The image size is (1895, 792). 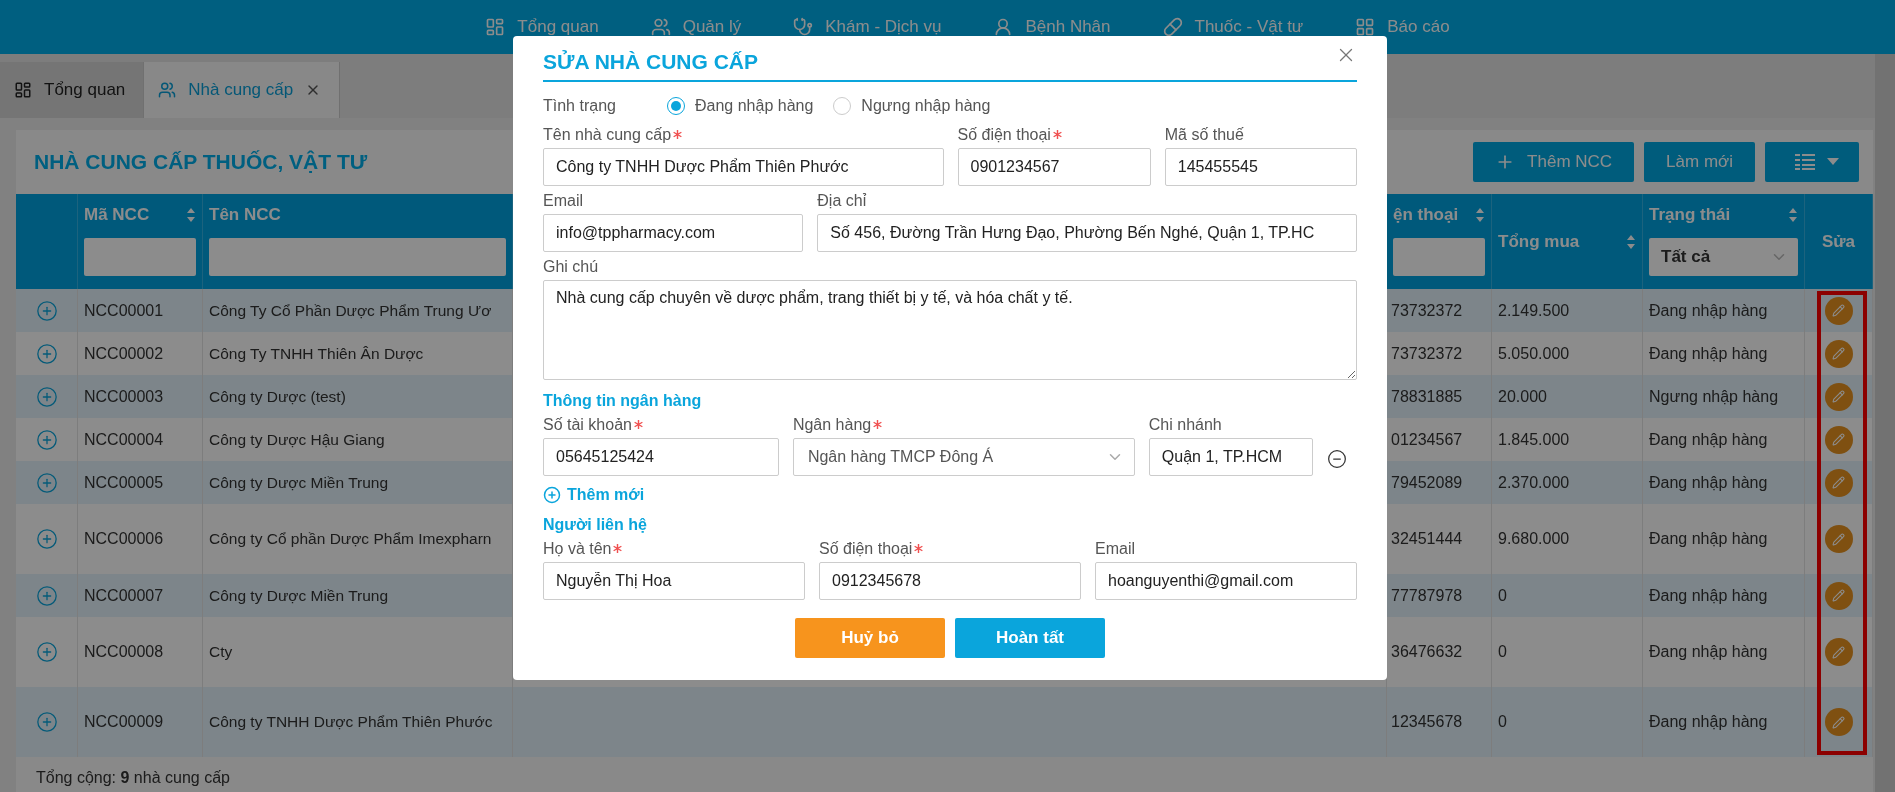 I want to click on field-label: Họ và tên, so click(x=577, y=549).